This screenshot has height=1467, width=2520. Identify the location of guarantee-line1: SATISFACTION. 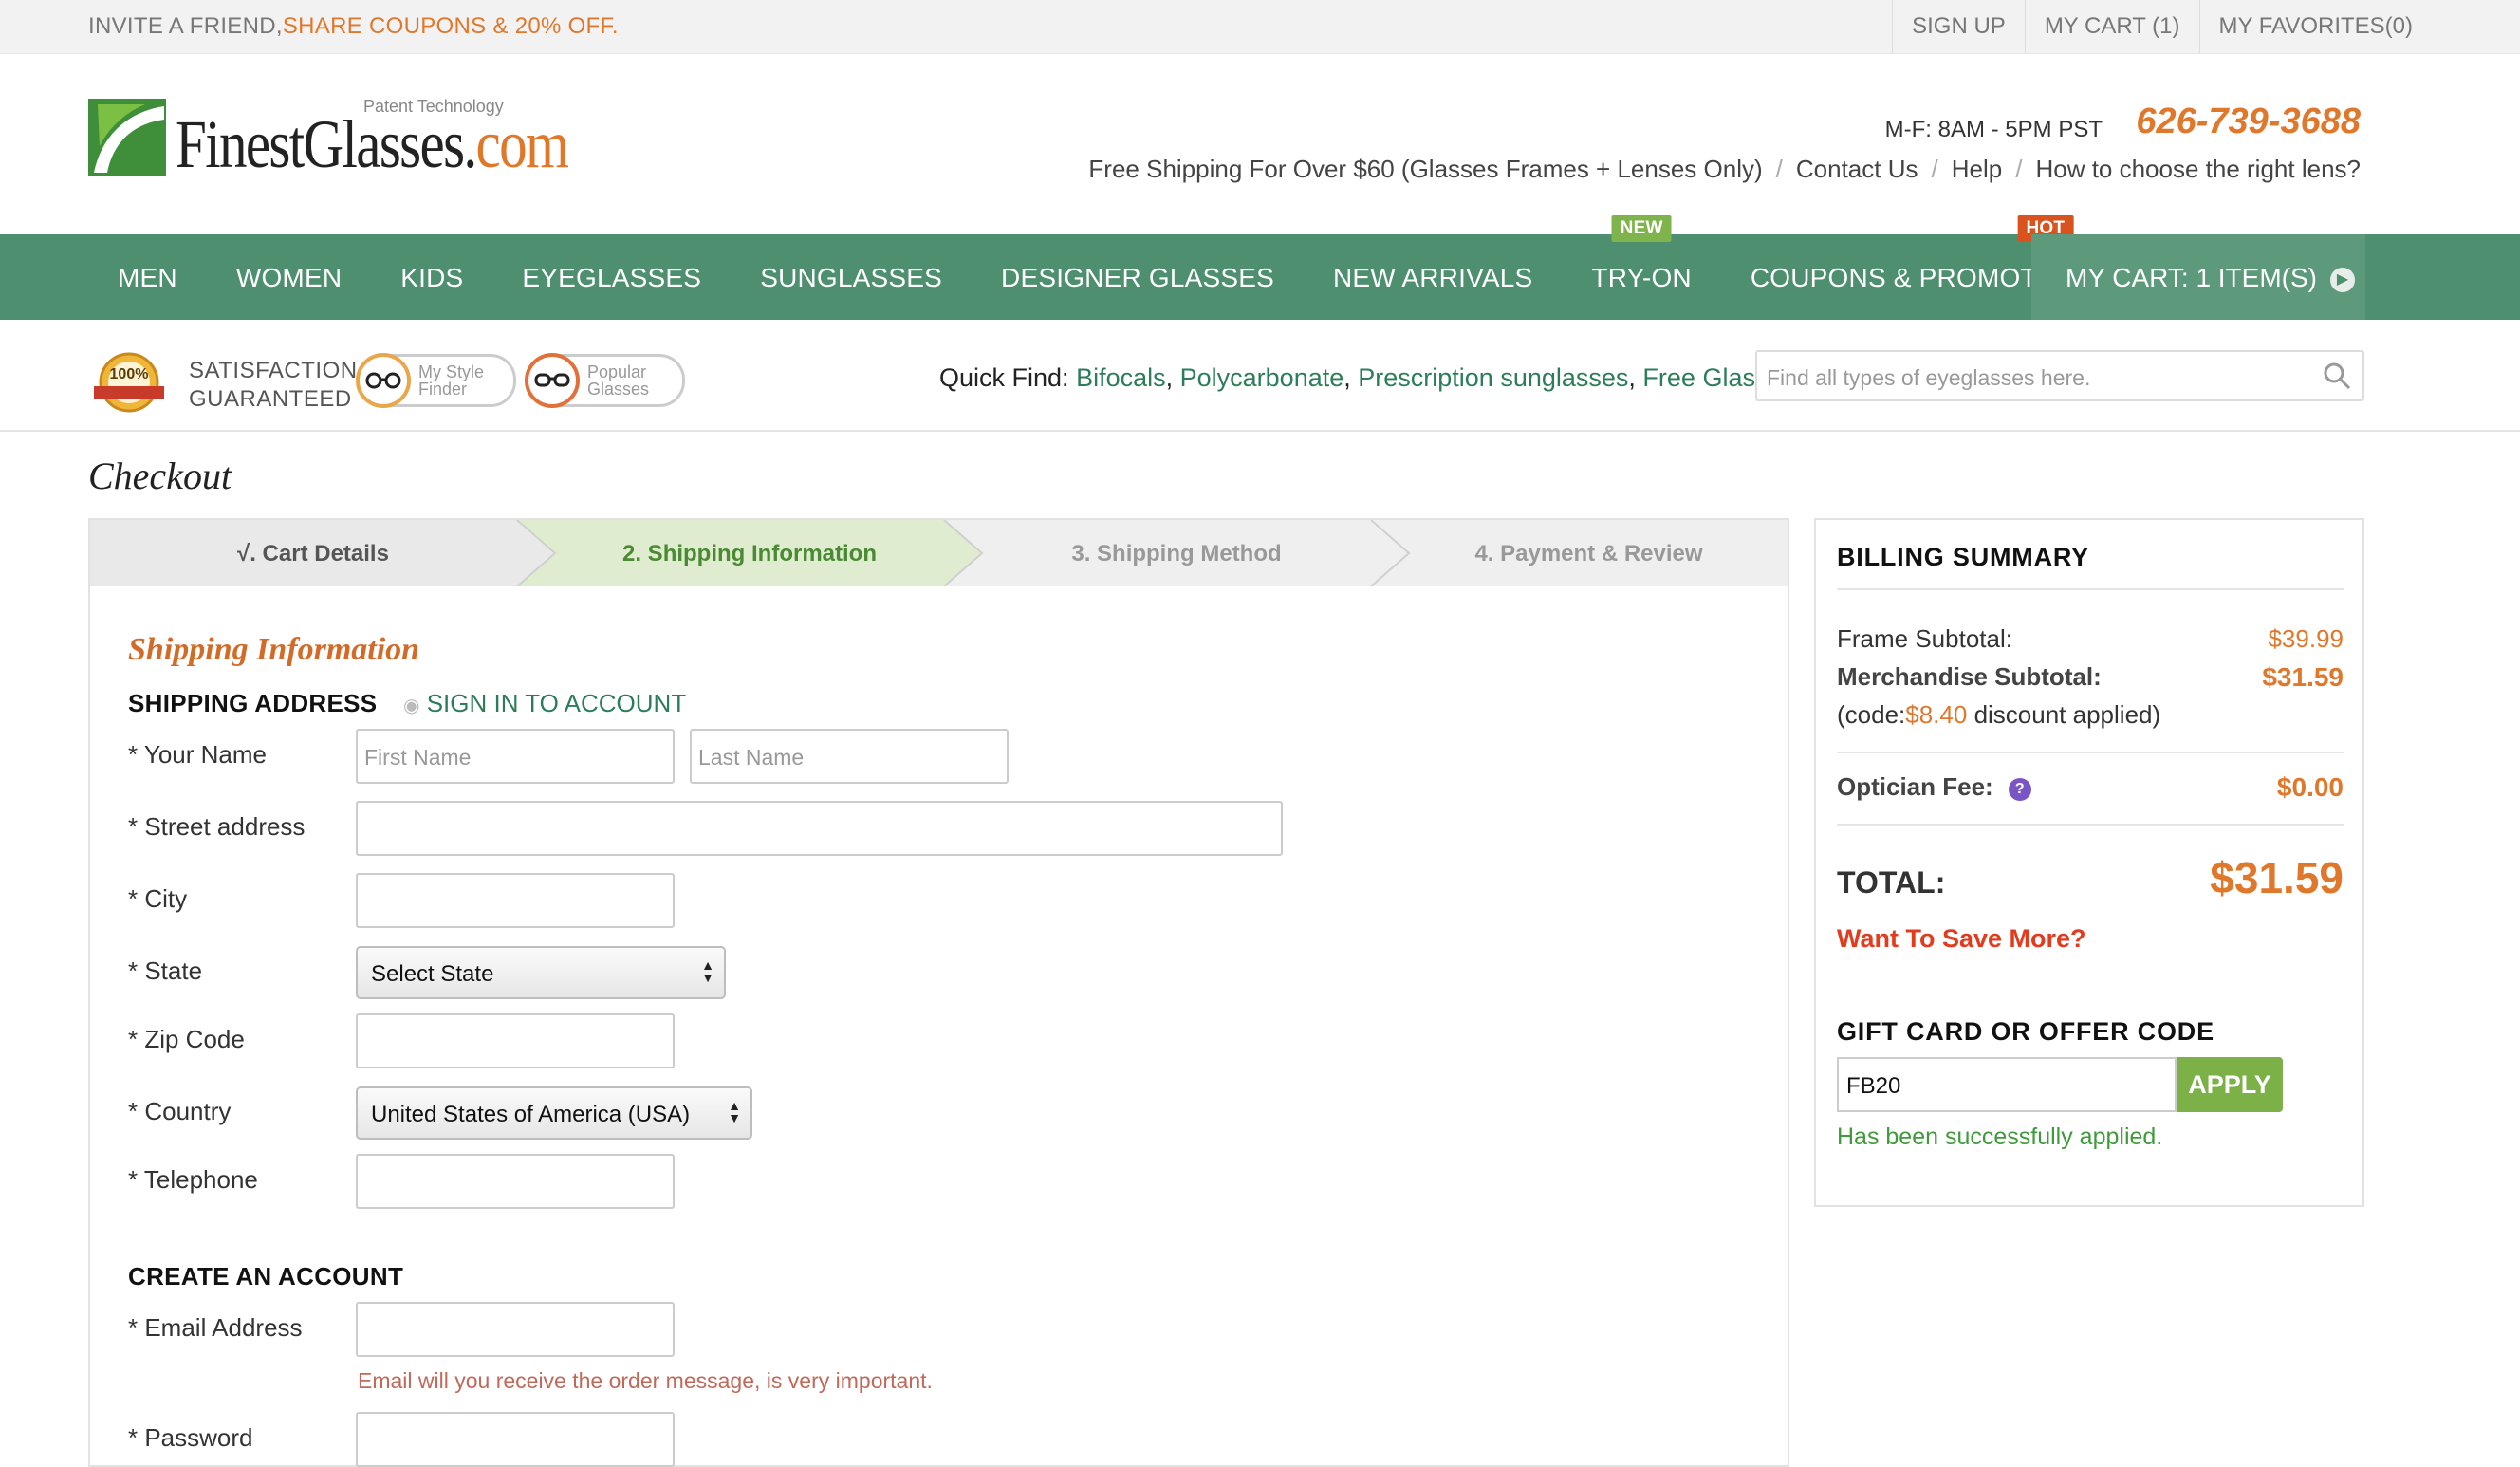
(273, 370).